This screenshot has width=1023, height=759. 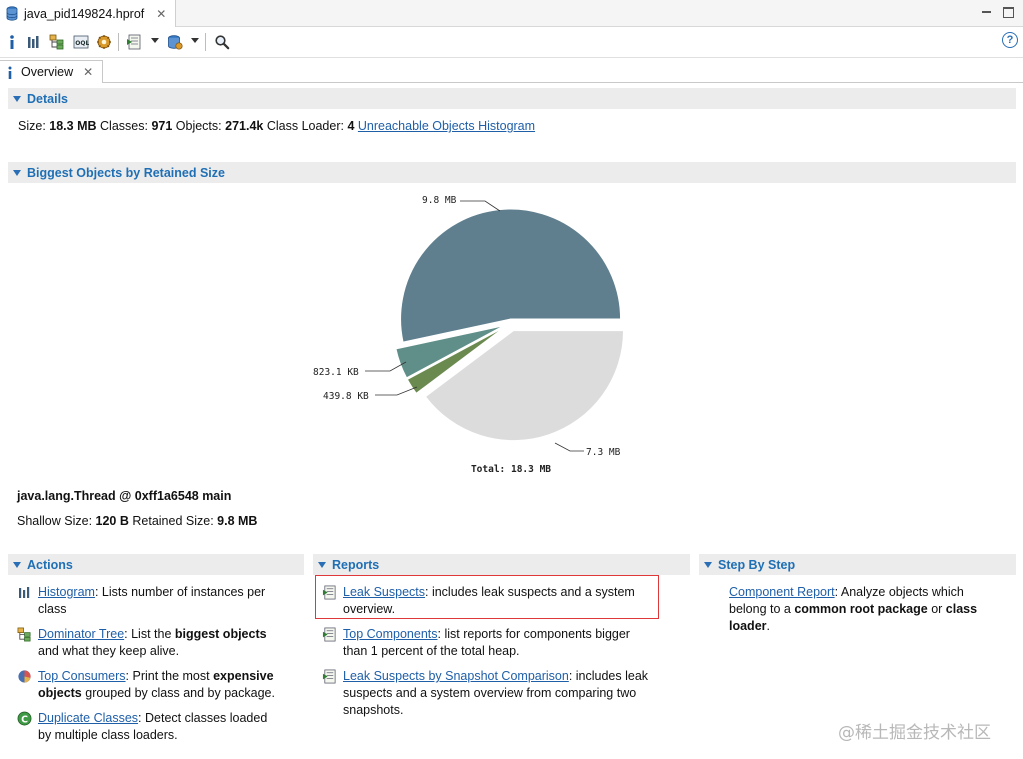 I want to click on action-emphasis: objects, so click(x=60, y=693).